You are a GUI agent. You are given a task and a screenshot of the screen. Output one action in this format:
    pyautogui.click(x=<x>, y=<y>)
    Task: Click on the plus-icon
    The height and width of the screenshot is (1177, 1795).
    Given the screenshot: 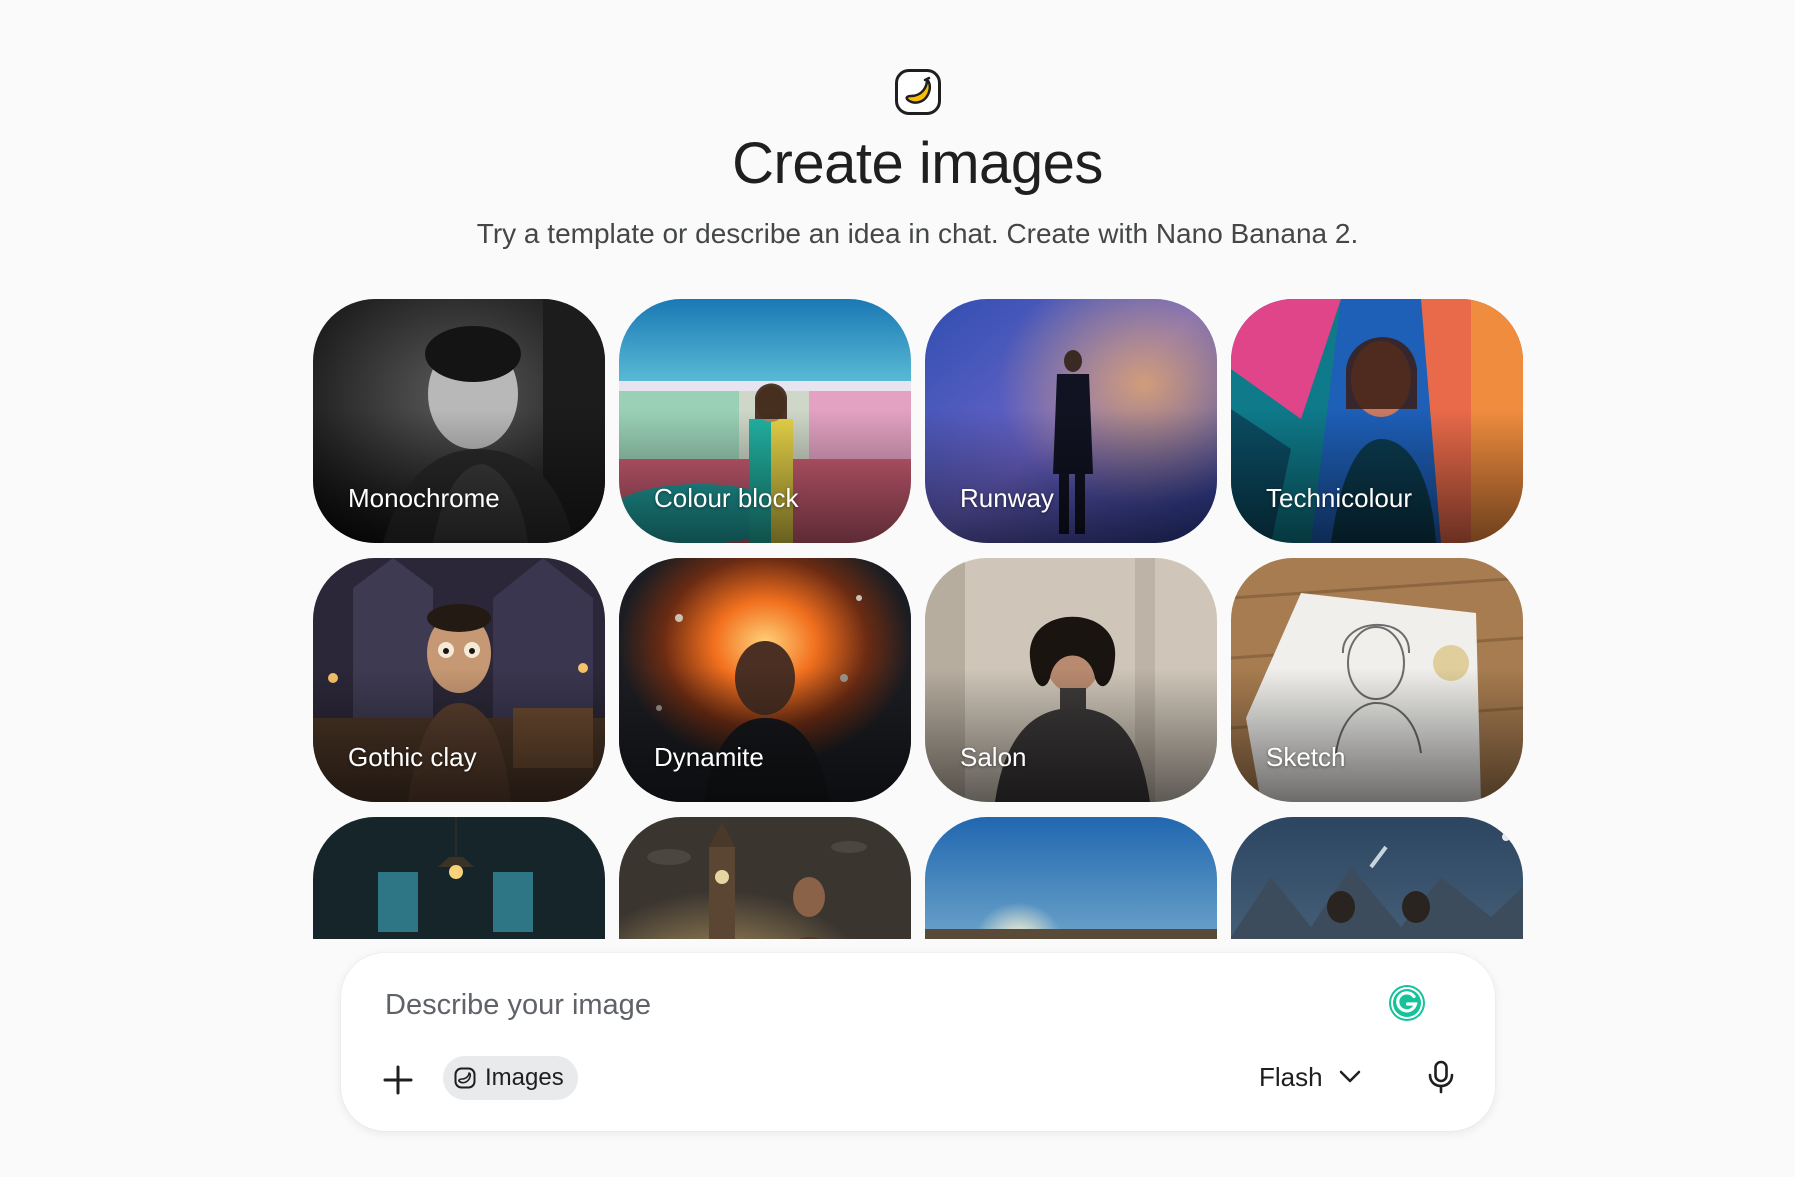 What is the action you would take?
    pyautogui.click(x=398, y=1080)
    